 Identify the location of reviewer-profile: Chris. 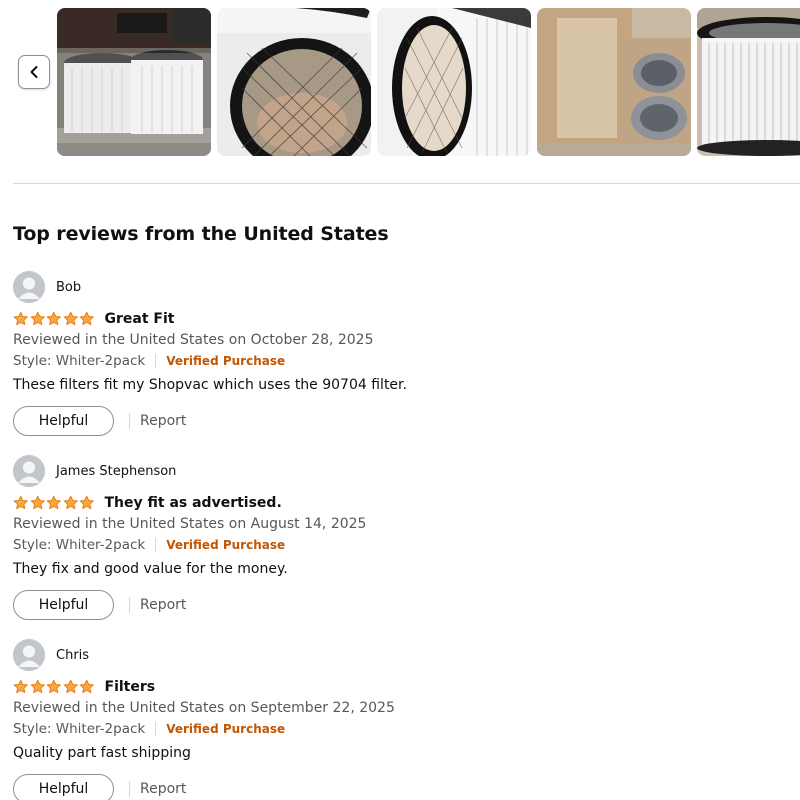
(403, 655).